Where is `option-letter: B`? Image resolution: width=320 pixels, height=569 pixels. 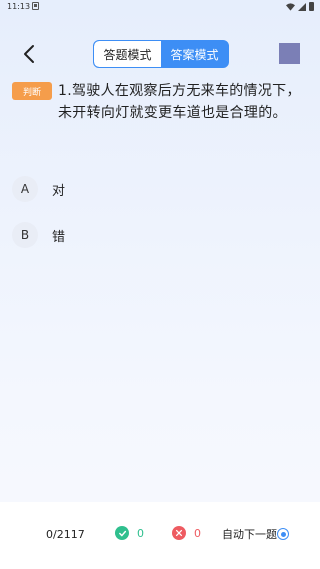 option-letter: B is located at coordinates (25, 235).